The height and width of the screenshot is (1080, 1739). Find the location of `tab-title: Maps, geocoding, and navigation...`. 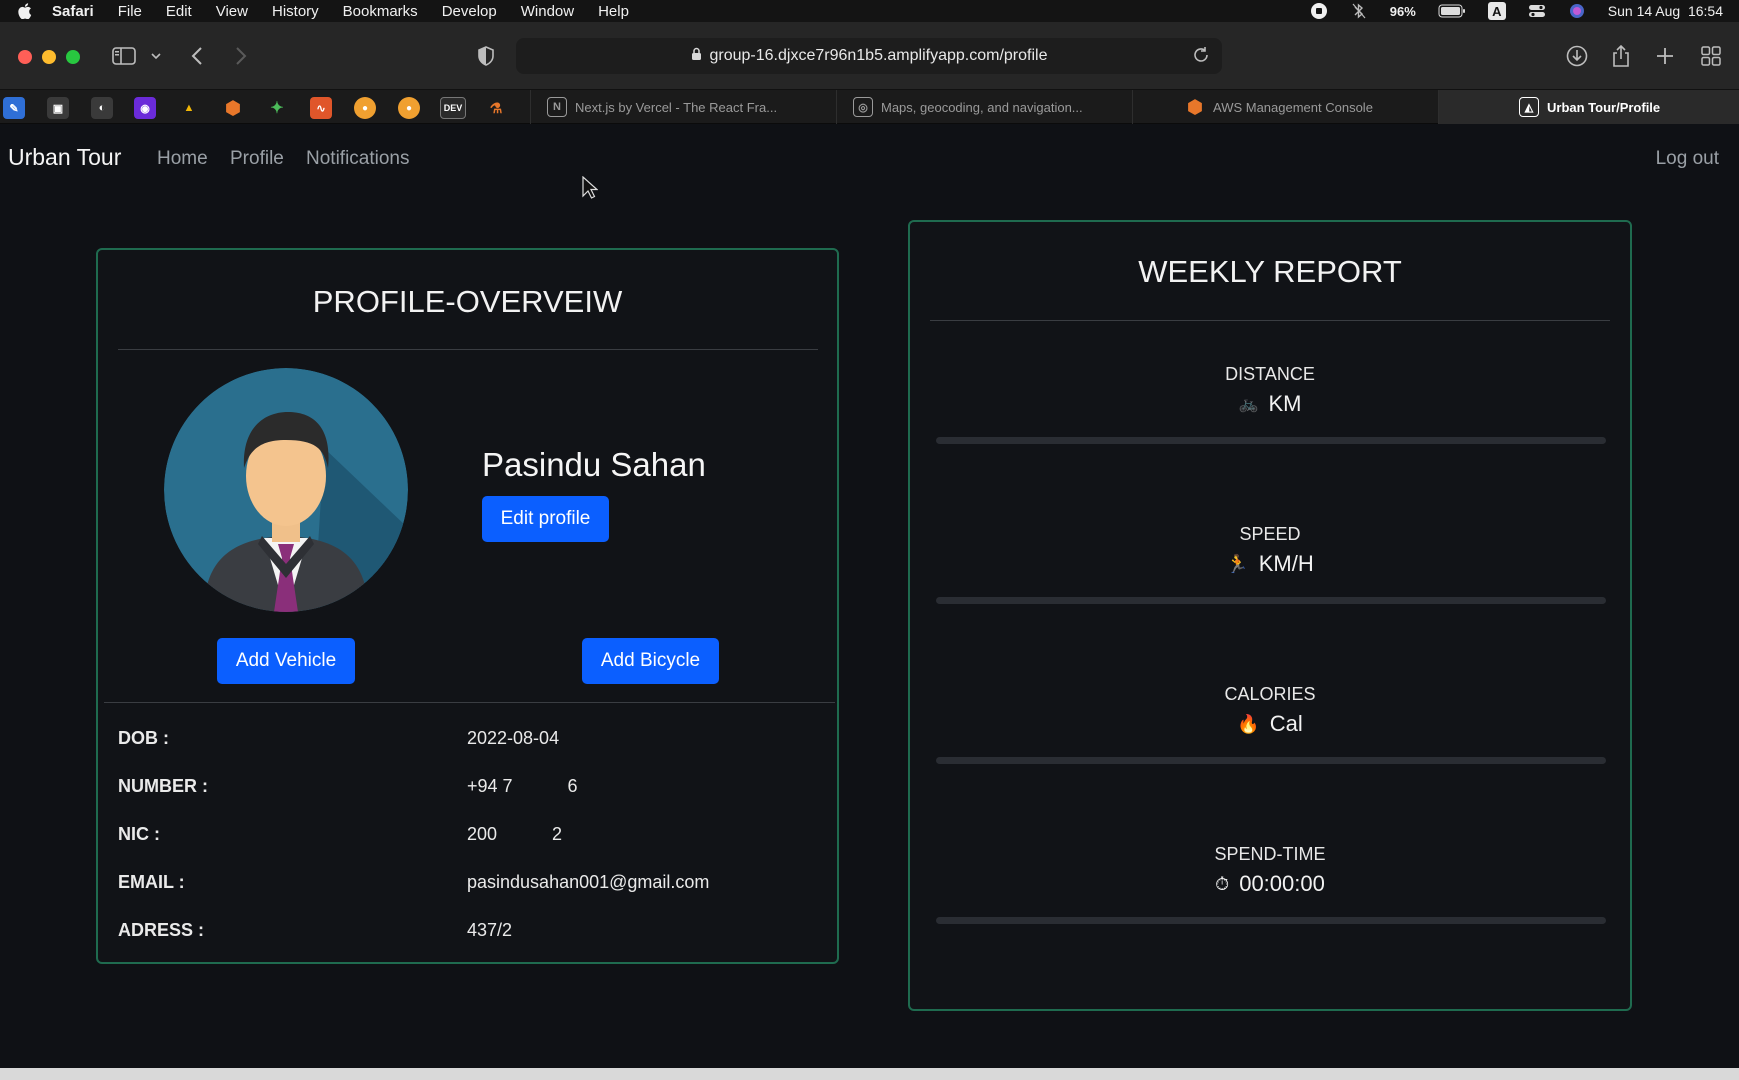

tab-title: Maps, geocoding, and navigation... is located at coordinates (982, 107).